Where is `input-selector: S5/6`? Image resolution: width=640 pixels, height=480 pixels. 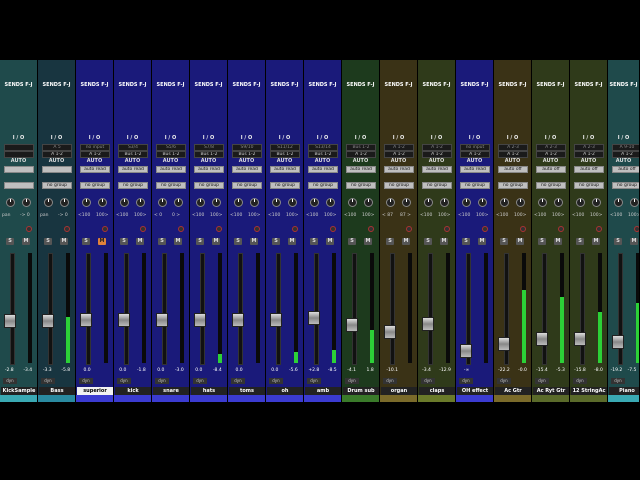 input-selector: S5/6 is located at coordinates (171, 147).